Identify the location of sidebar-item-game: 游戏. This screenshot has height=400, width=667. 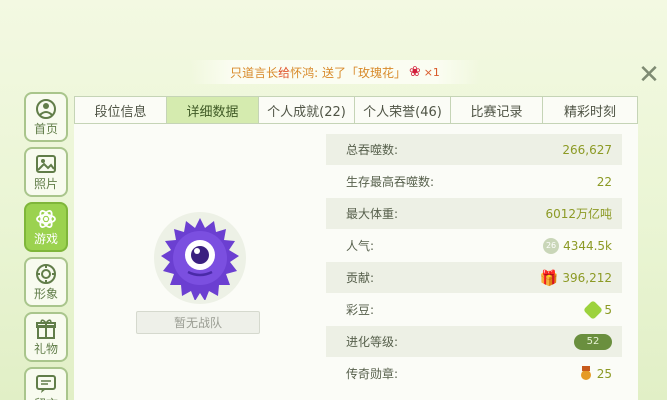
(46, 227).